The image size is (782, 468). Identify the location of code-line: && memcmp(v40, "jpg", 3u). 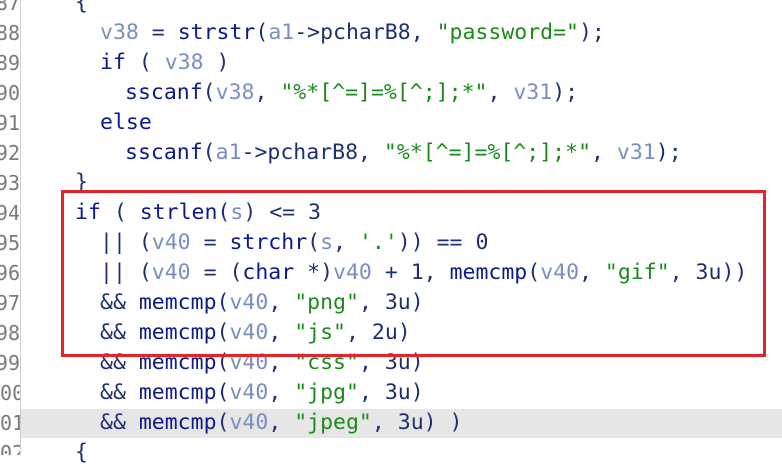
(262, 393).